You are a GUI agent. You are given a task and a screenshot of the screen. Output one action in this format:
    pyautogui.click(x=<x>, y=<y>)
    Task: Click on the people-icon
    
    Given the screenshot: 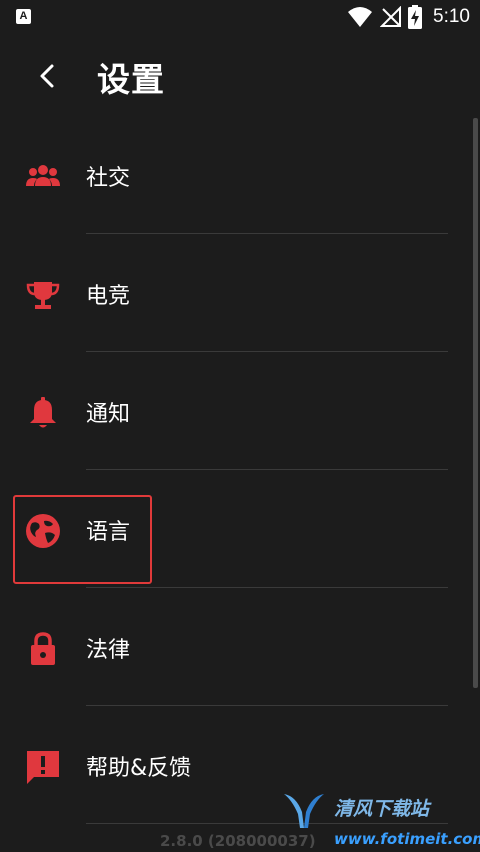 What is the action you would take?
    pyautogui.click(x=43, y=177)
    